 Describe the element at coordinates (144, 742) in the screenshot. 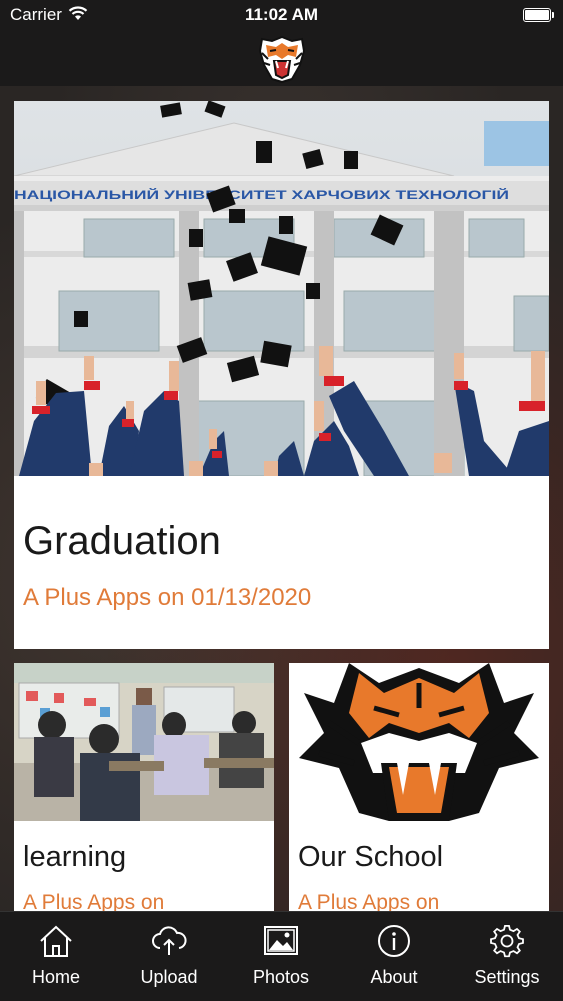

I see `classroom-photo` at that location.